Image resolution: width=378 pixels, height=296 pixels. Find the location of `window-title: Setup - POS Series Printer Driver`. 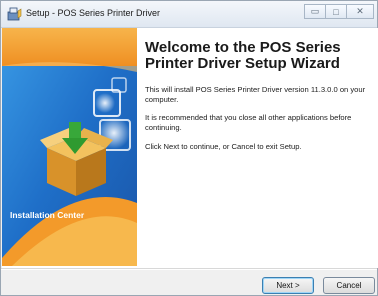

window-title: Setup - POS Series Printer Driver is located at coordinates (93, 13).